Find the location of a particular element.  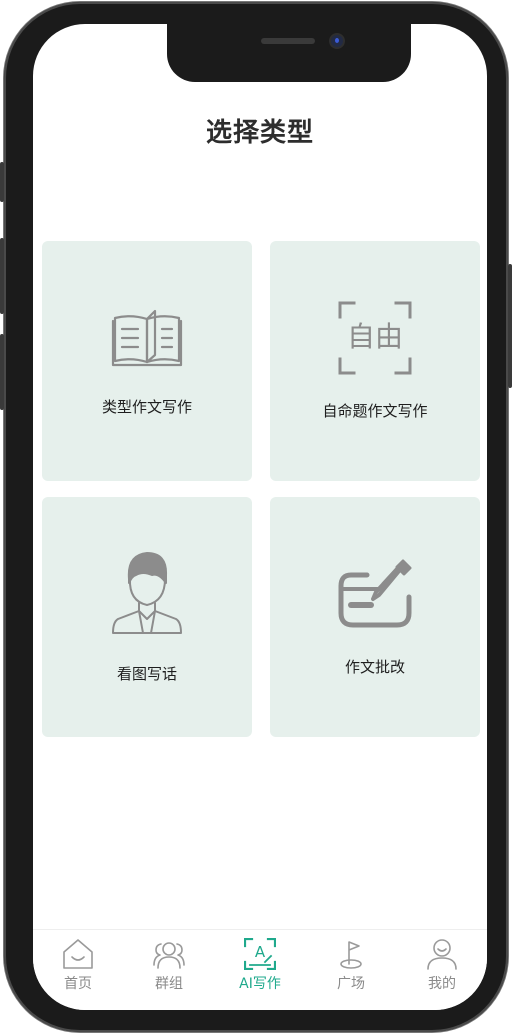

card-free-topic: 自由 自命题作文写作 is located at coordinates (375, 361).